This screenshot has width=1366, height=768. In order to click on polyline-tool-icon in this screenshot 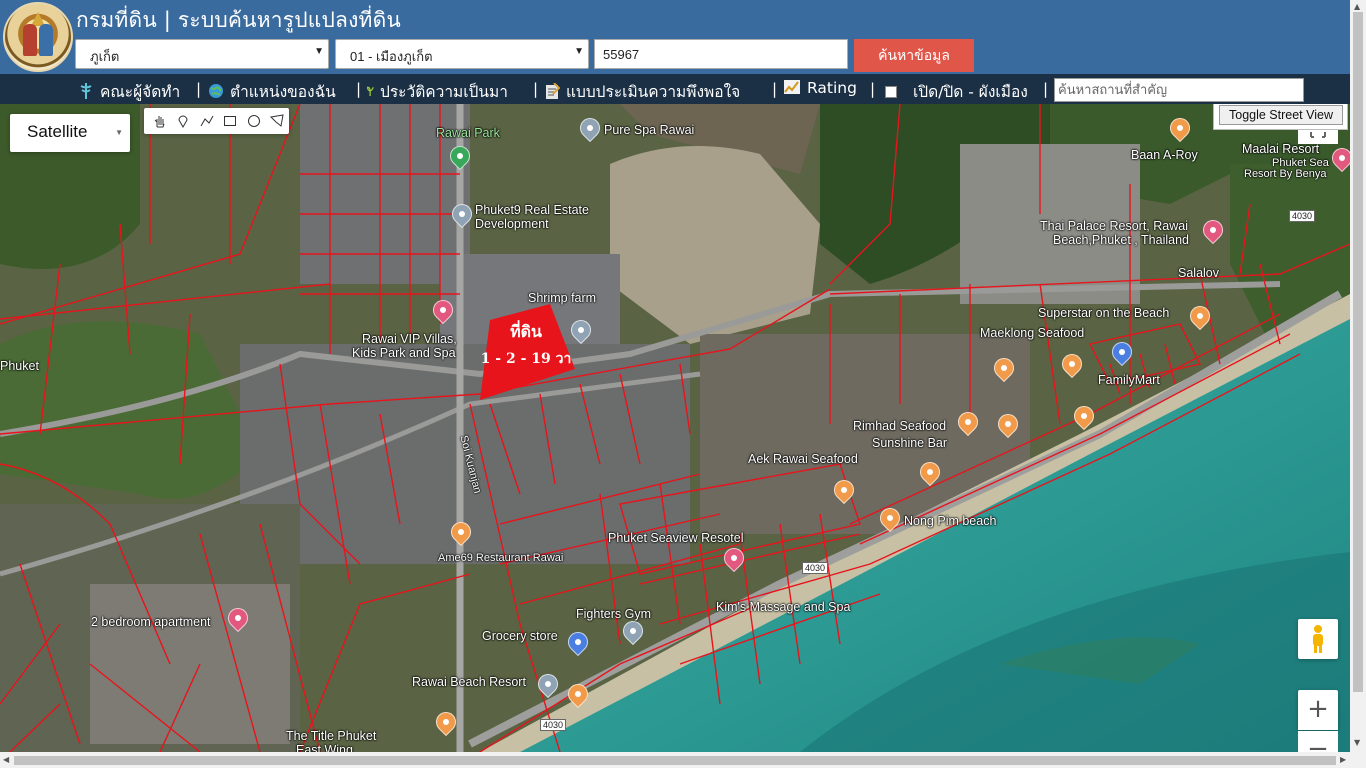, I will do `click(207, 121)`.